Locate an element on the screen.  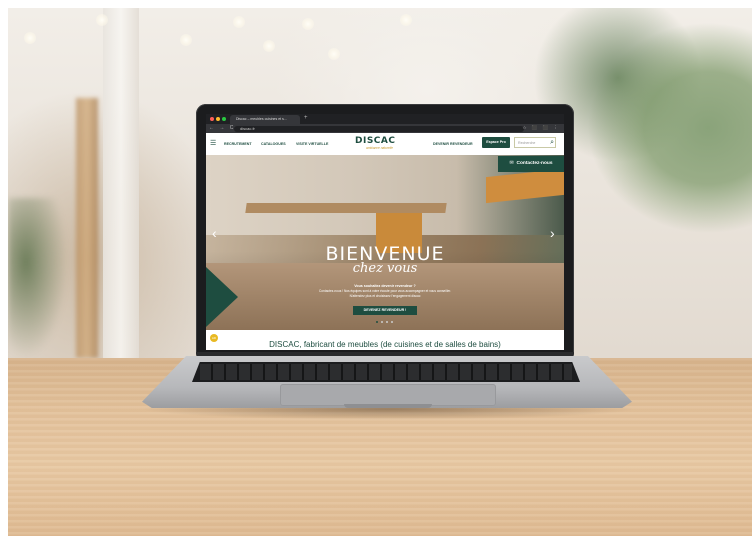
window-controls is located at coordinates (218, 119).